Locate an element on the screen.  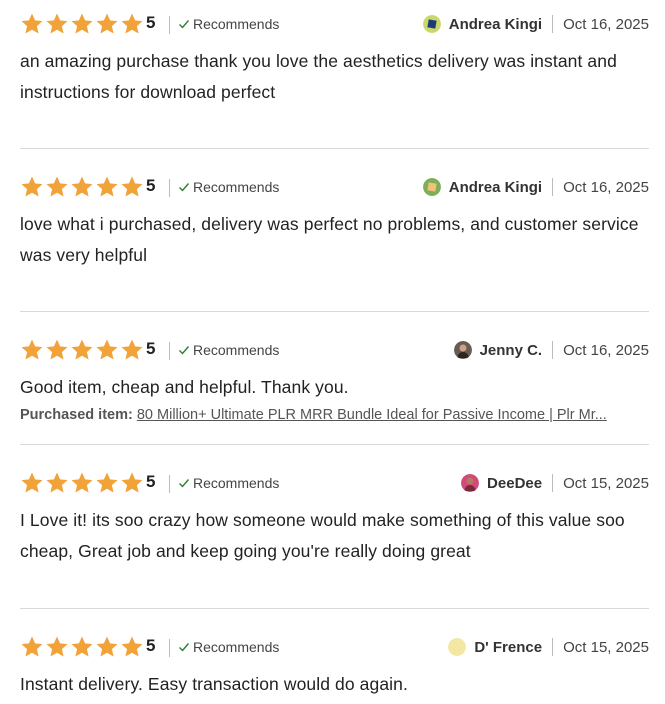
review-text: Good item, cheap and helpful. Thank you. is located at coordinates (184, 387).